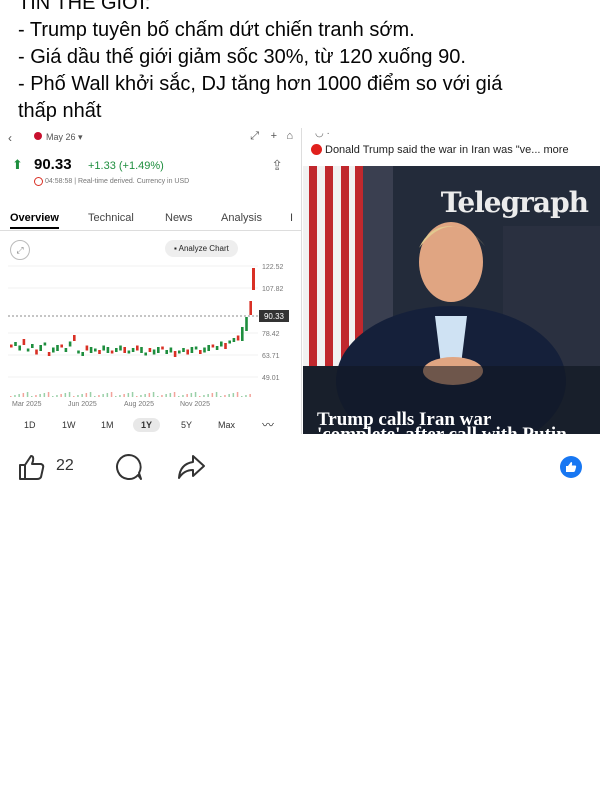  What do you see at coordinates (273, 267) in the screenshot?
I see `y-tick-label: 122.52` at bounding box center [273, 267].